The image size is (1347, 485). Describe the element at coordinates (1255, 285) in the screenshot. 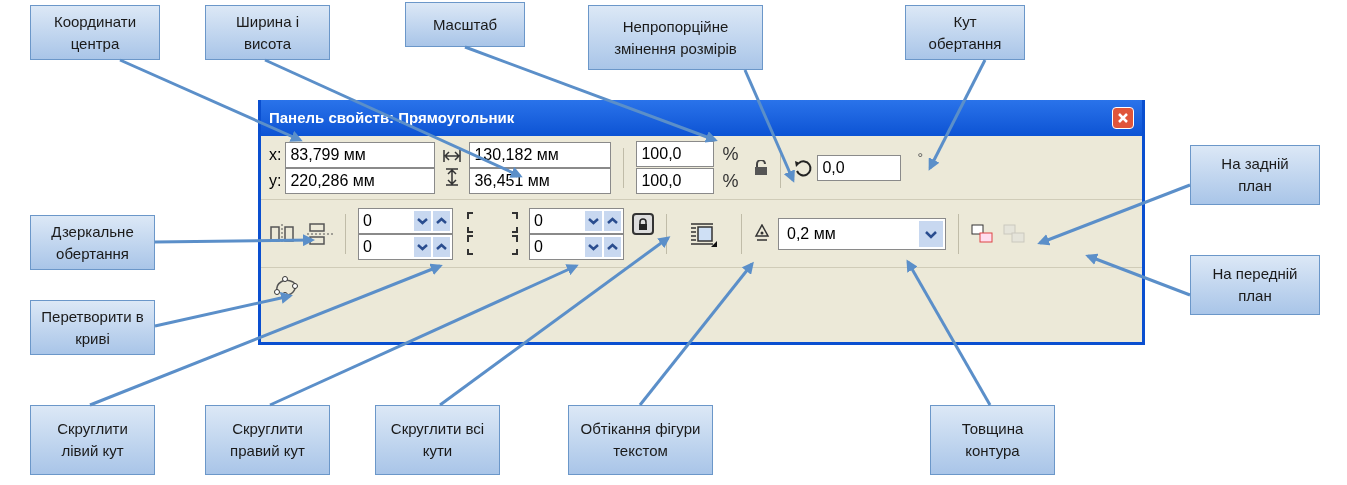

I see `callout-label: На передній план` at that location.